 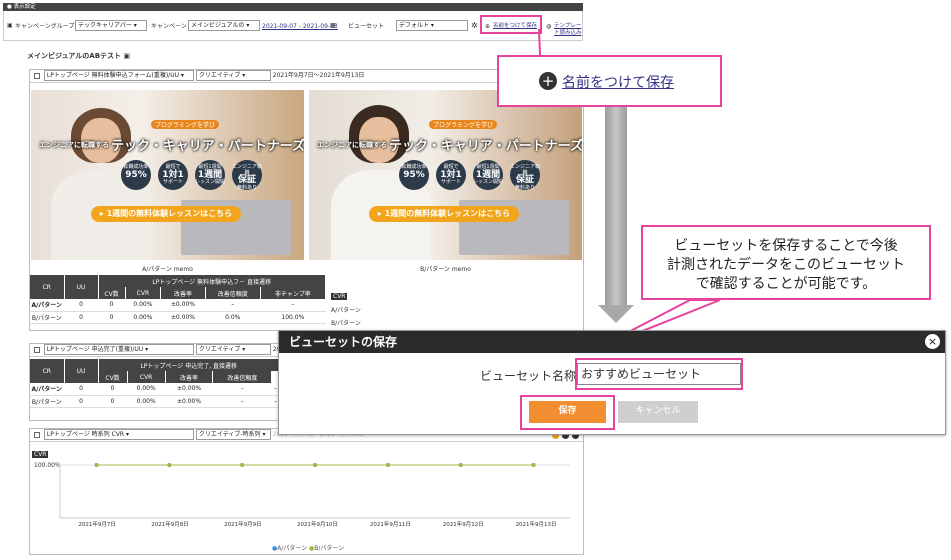 I want to click on flow-arrow-head, so click(x=616, y=314).